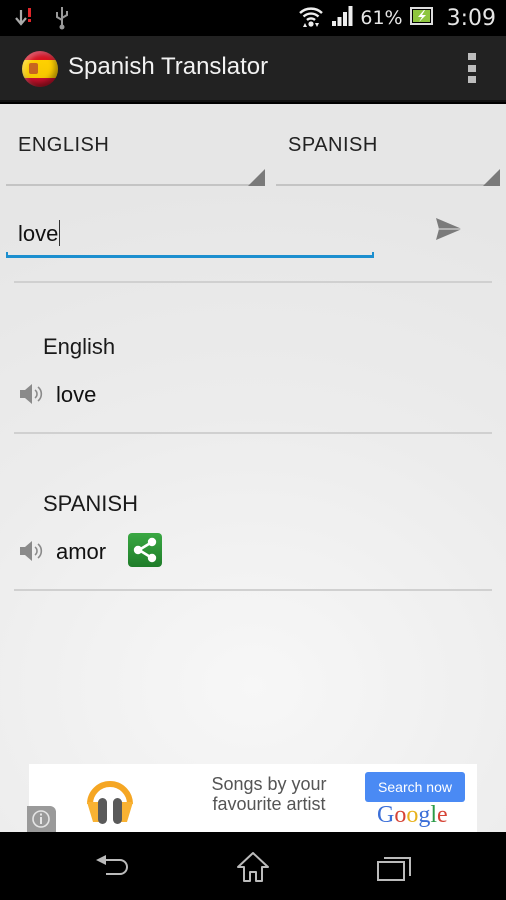  Describe the element at coordinates (168, 66) in the screenshot. I see `app-title: Spanish Translator` at that location.